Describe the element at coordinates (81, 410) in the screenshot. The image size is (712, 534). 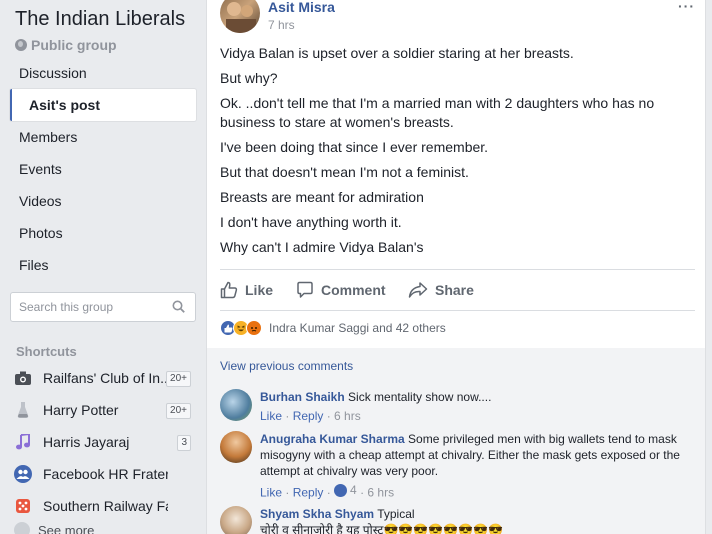
I see `shortcut-label: Harry Potter` at that location.